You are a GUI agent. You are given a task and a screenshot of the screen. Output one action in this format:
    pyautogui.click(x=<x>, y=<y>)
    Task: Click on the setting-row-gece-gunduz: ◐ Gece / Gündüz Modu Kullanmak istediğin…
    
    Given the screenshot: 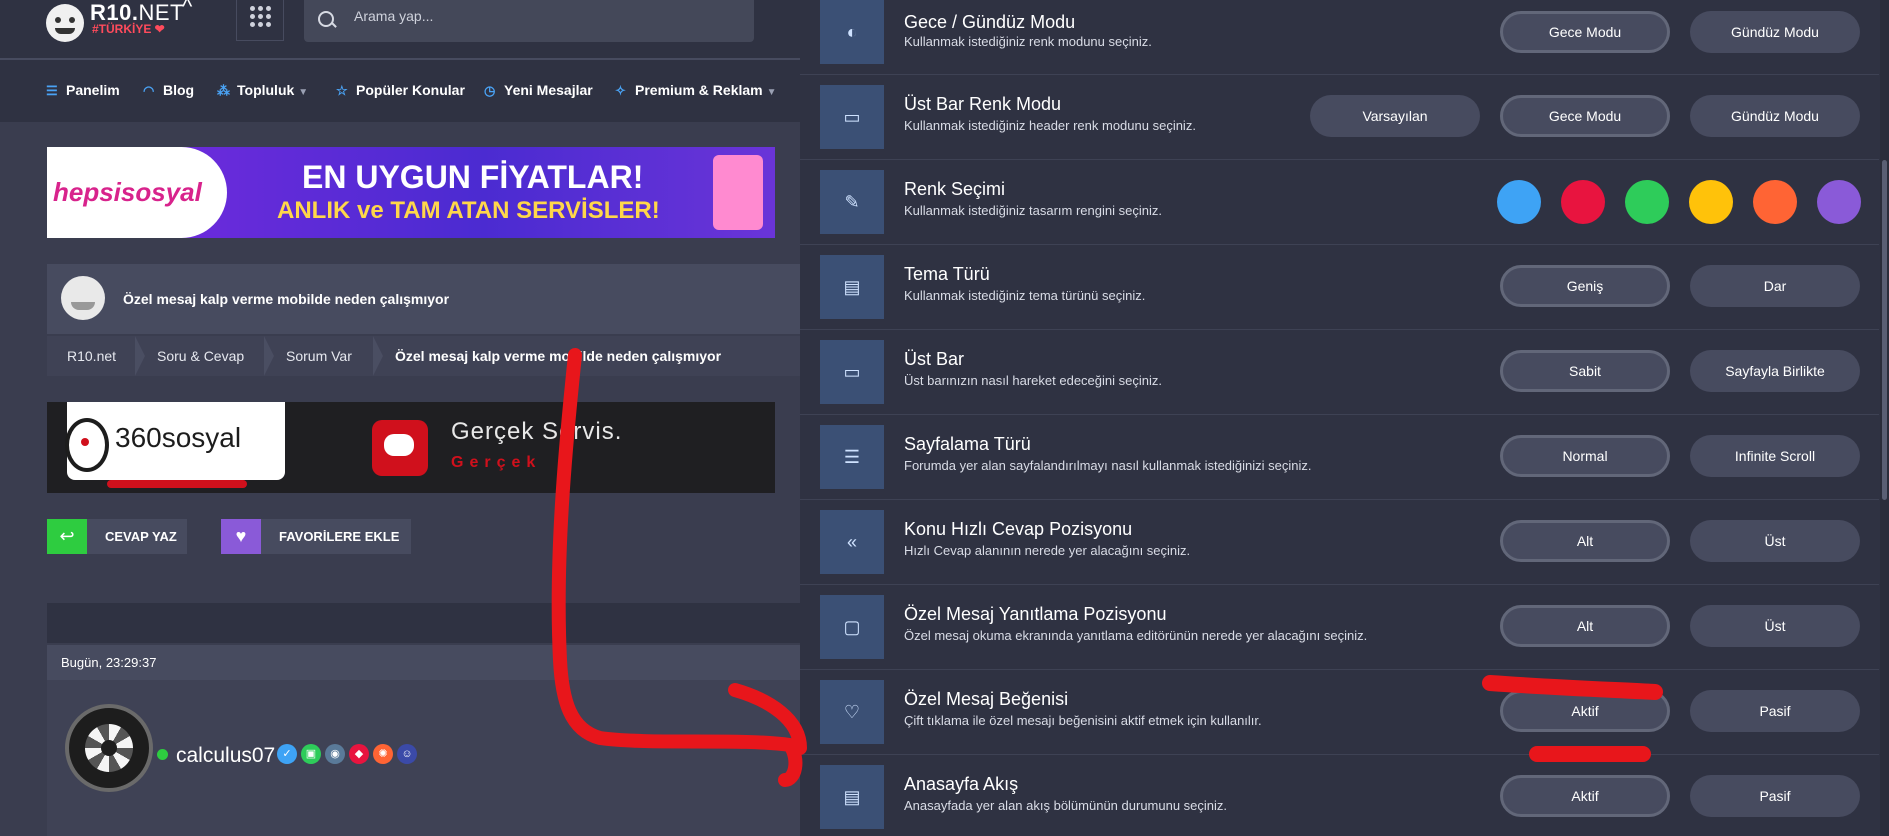 What is the action you would take?
    pyautogui.click(x=1339, y=37)
    